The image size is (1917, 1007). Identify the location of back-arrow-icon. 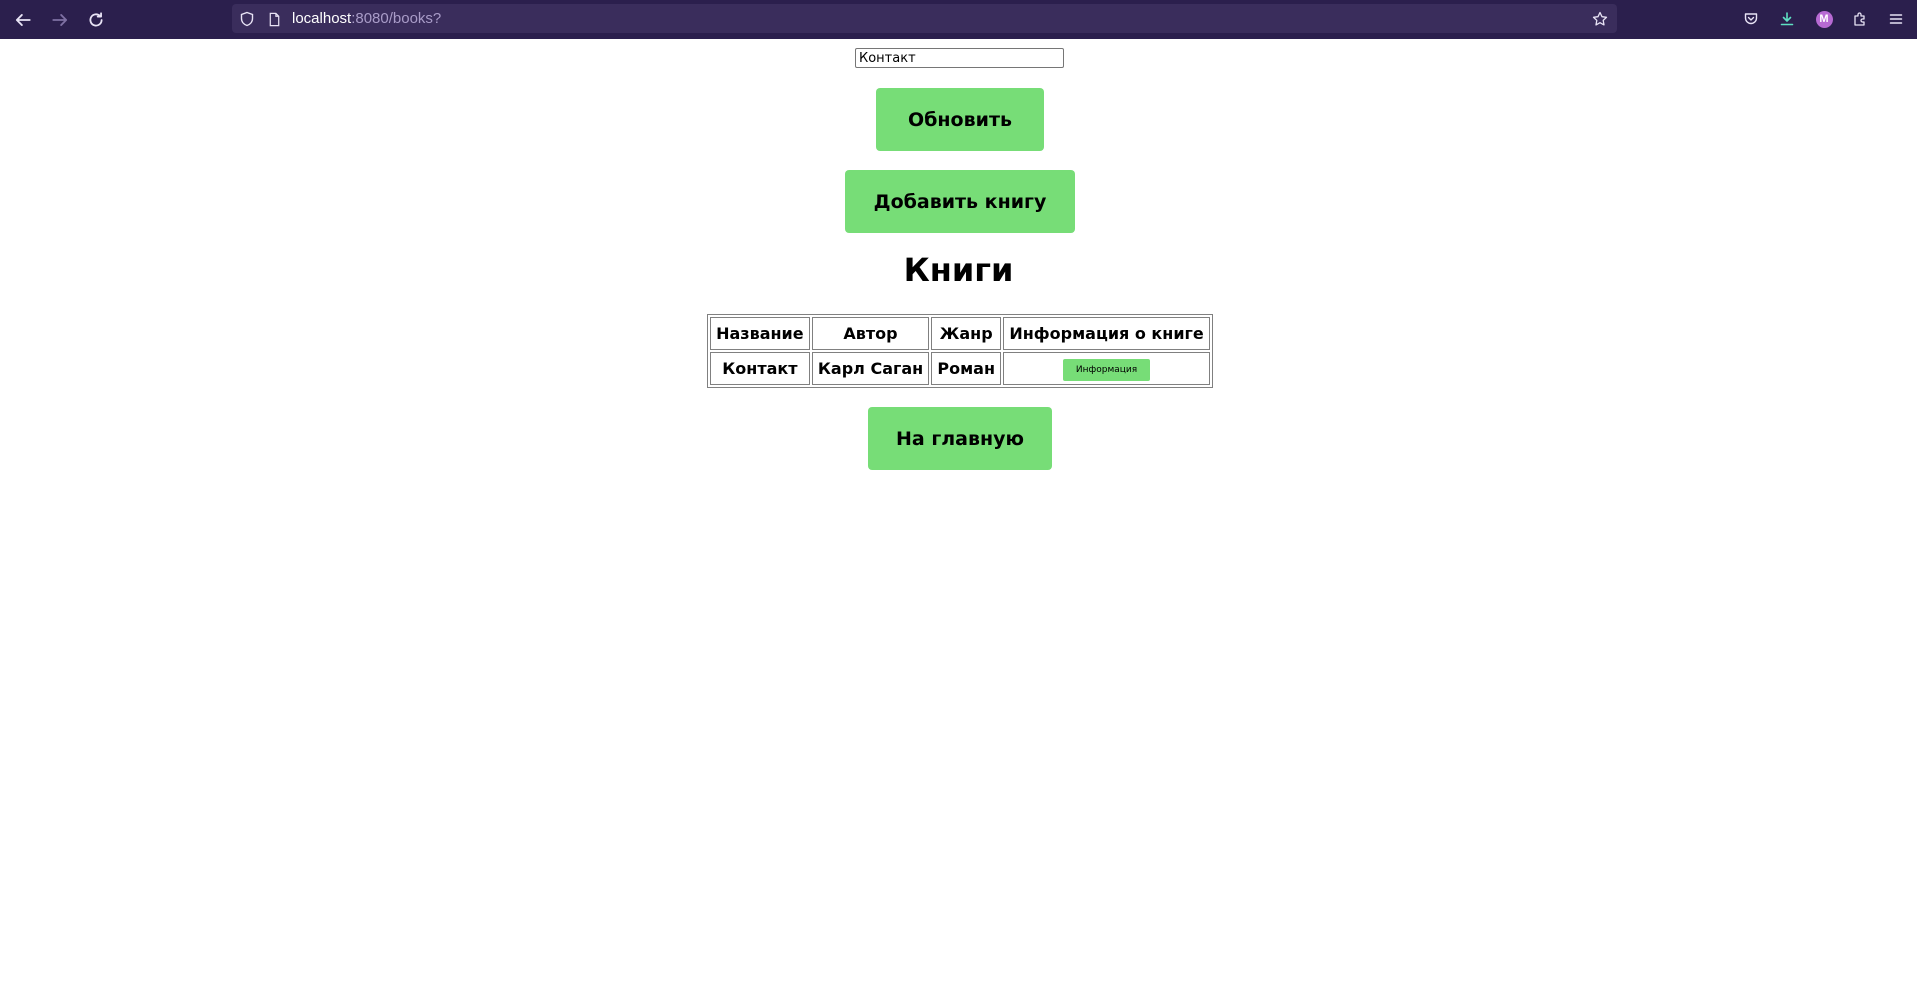
(23, 20).